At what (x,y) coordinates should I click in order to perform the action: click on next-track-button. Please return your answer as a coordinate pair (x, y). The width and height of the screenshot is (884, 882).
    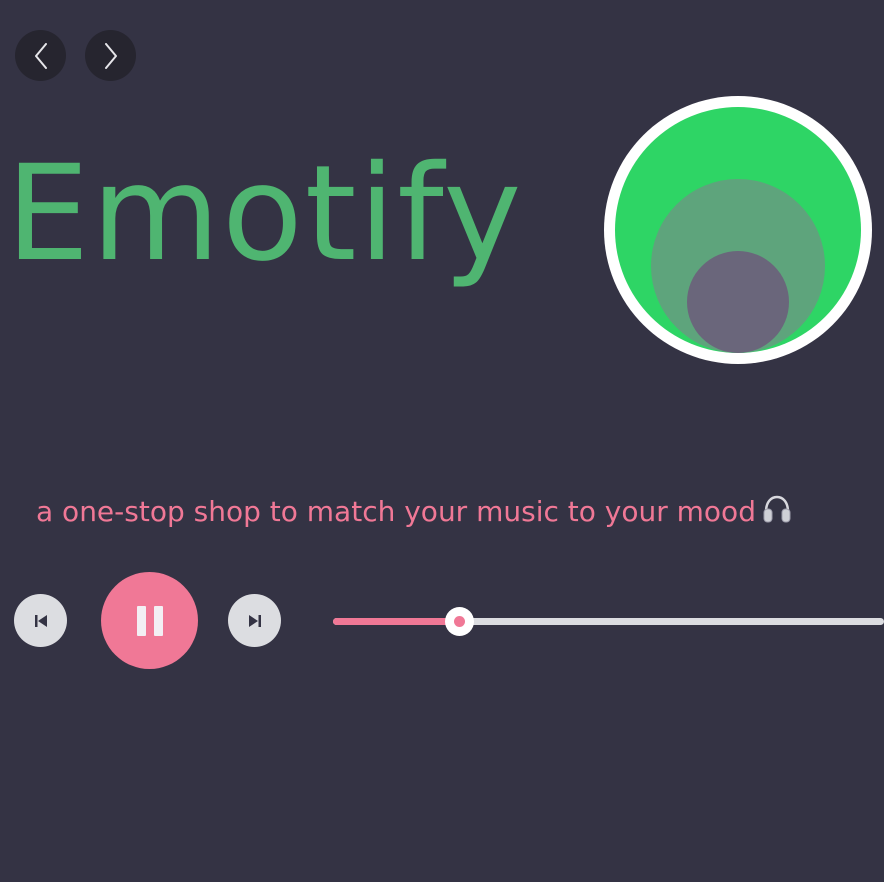
    Looking at the image, I should click on (254, 620).